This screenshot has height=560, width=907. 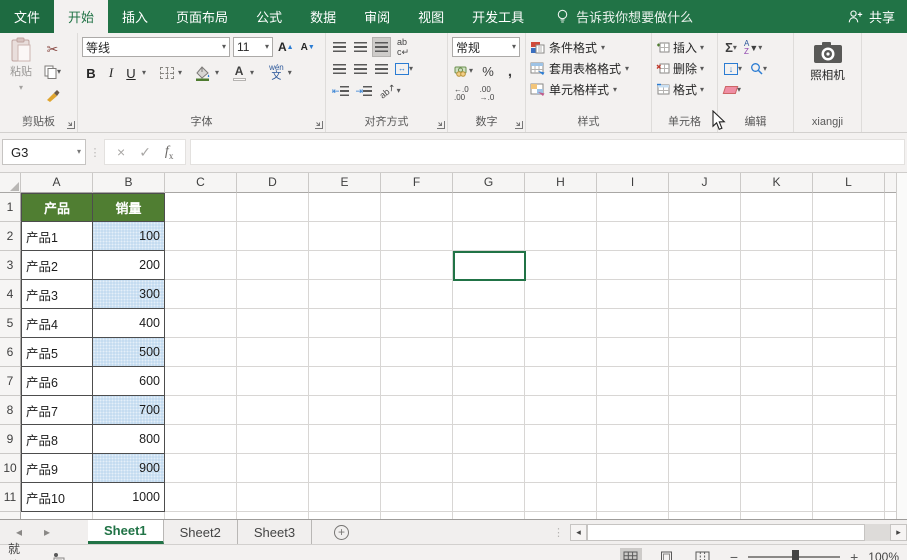 I want to click on number-dialog-launcher, so click(x=518, y=124).